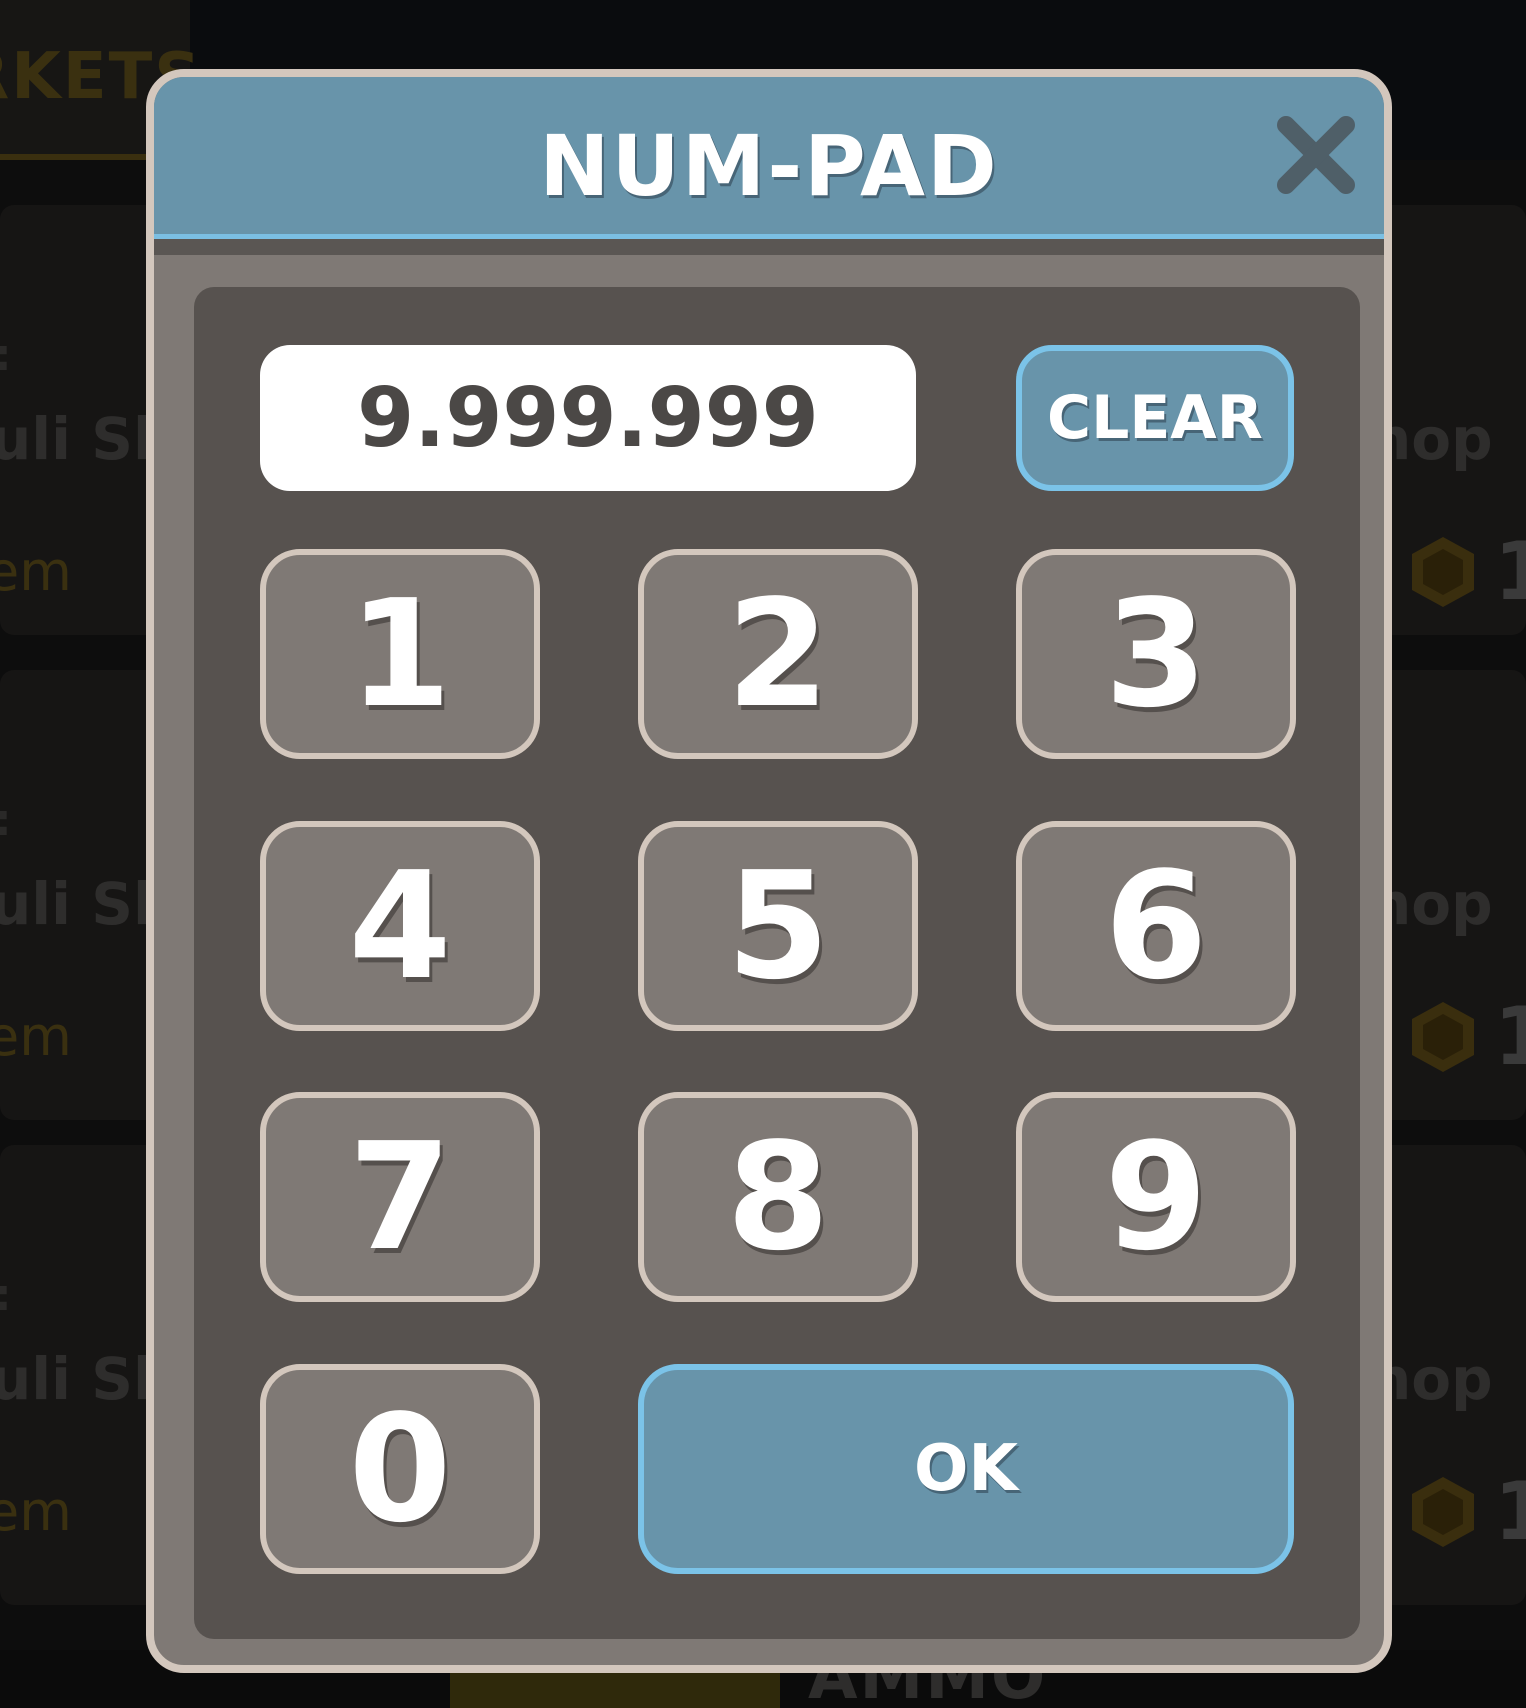  I want to click on key-3-button: 3, so click(1156, 654).